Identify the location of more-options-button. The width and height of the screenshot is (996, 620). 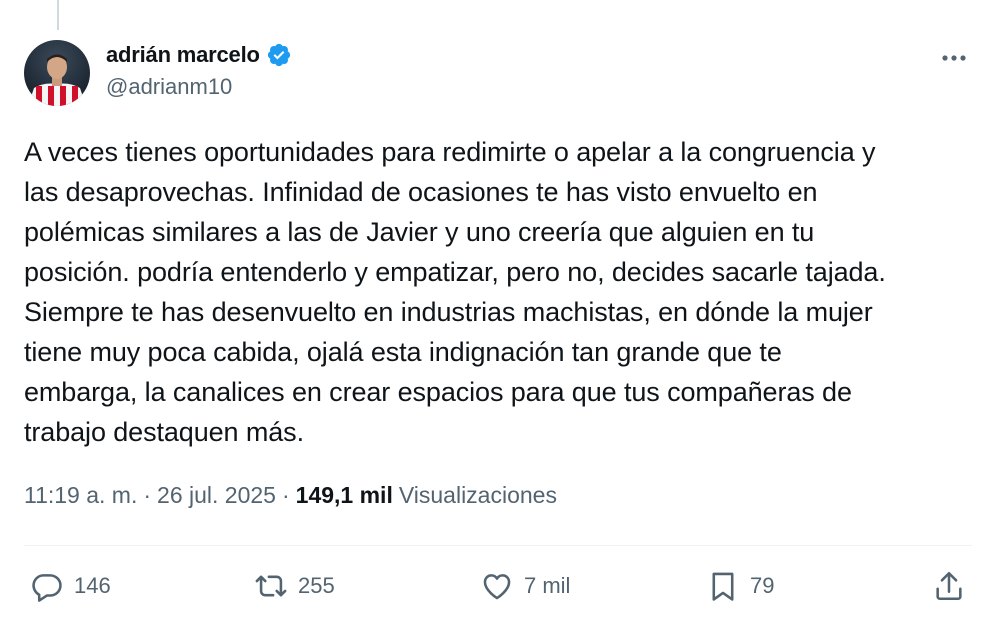
(954, 58).